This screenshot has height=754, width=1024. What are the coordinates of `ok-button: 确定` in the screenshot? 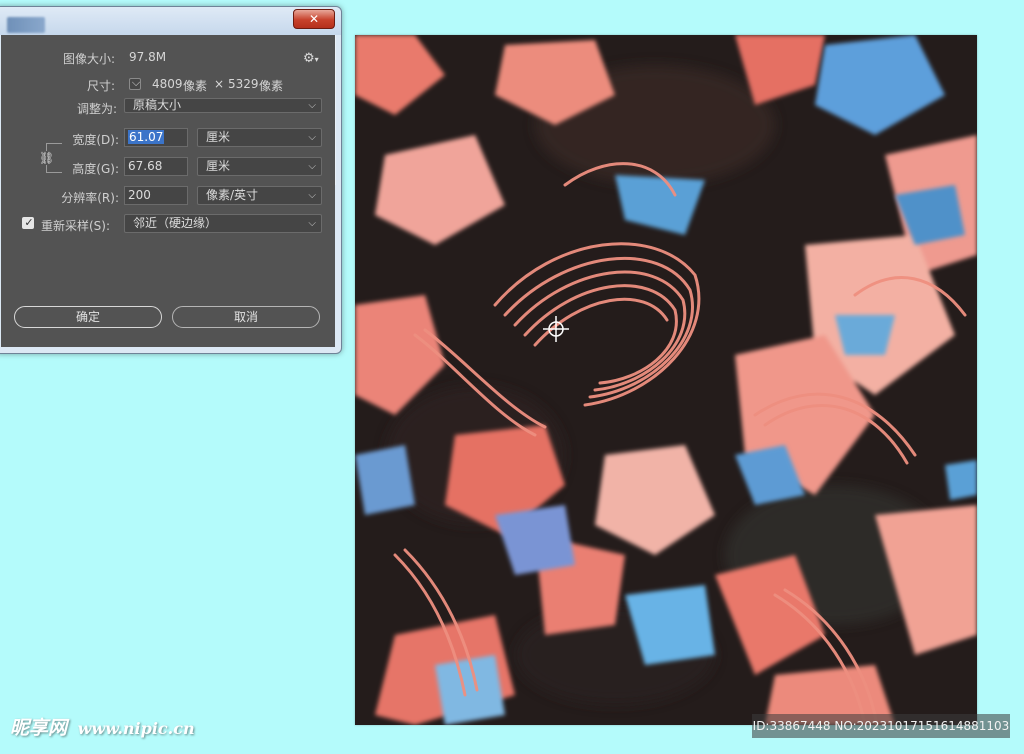 It's located at (88, 317).